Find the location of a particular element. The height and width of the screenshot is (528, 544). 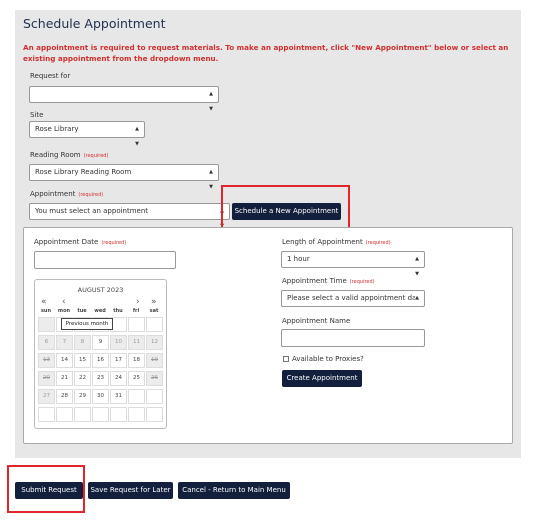

calendar-day-cell: 15 is located at coordinates (82, 360).